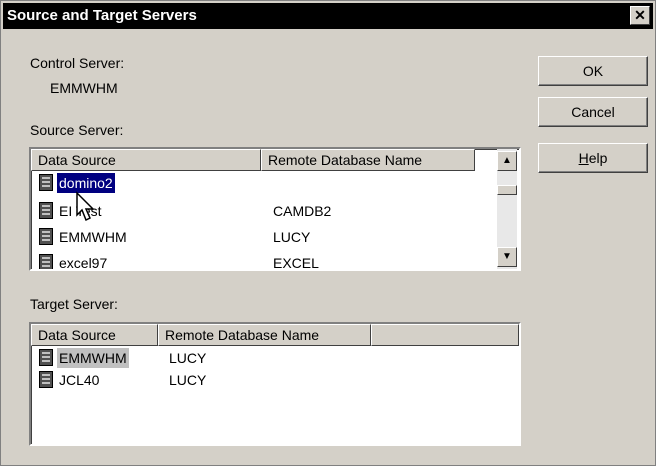 This screenshot has width=658, height=468. I want to click on close-button: ✕, so click(640, 15).